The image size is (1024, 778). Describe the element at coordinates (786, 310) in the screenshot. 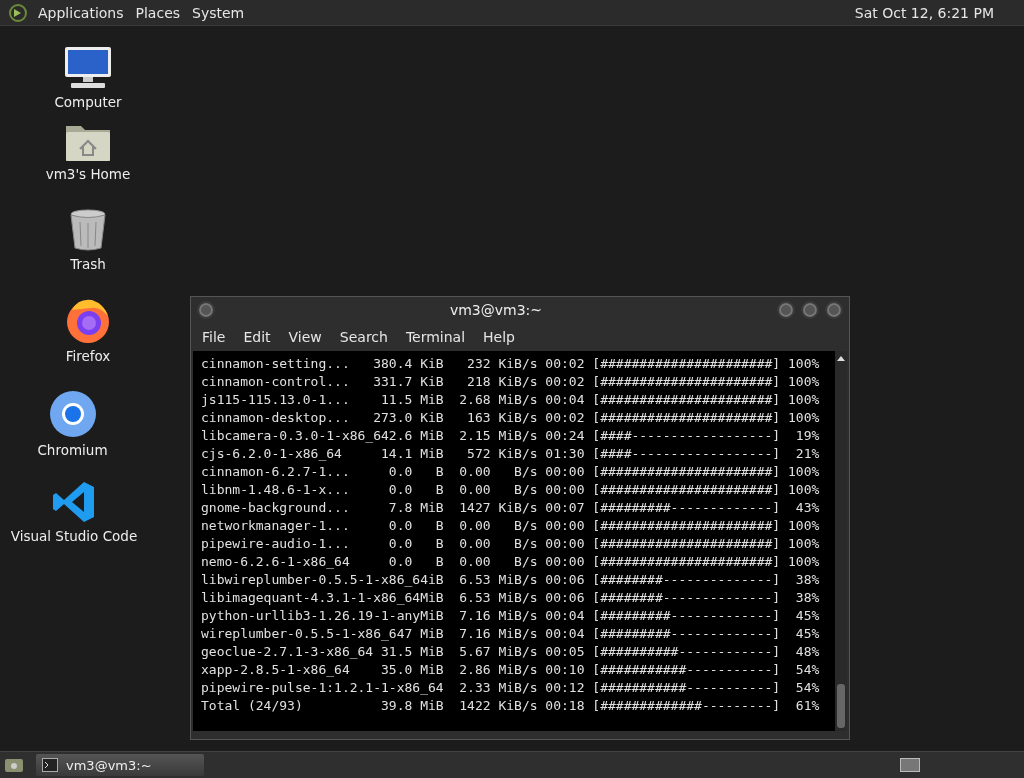

I see `minimize-button` at that location.